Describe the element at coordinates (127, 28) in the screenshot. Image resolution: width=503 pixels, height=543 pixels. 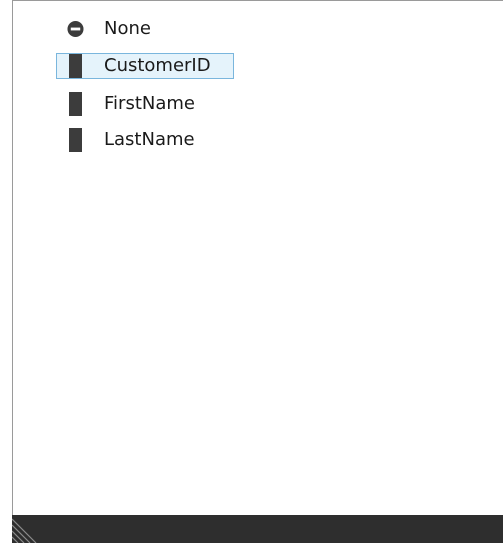
I see `list-item-label: None` at that location.